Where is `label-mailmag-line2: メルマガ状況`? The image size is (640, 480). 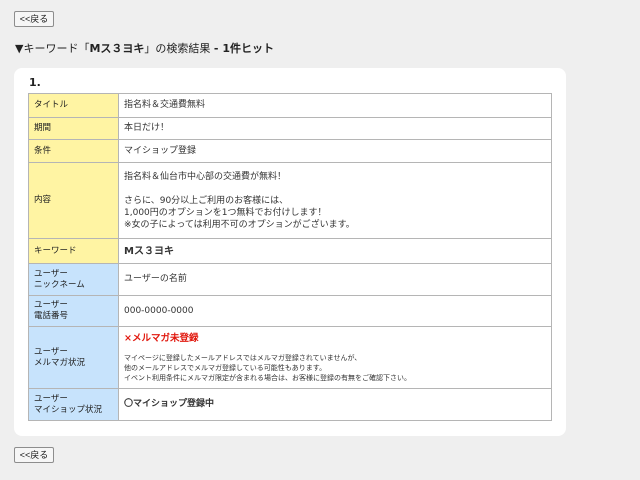 label-mailmag-line2: メルマガ状況 is located at coordinates (60, 362).